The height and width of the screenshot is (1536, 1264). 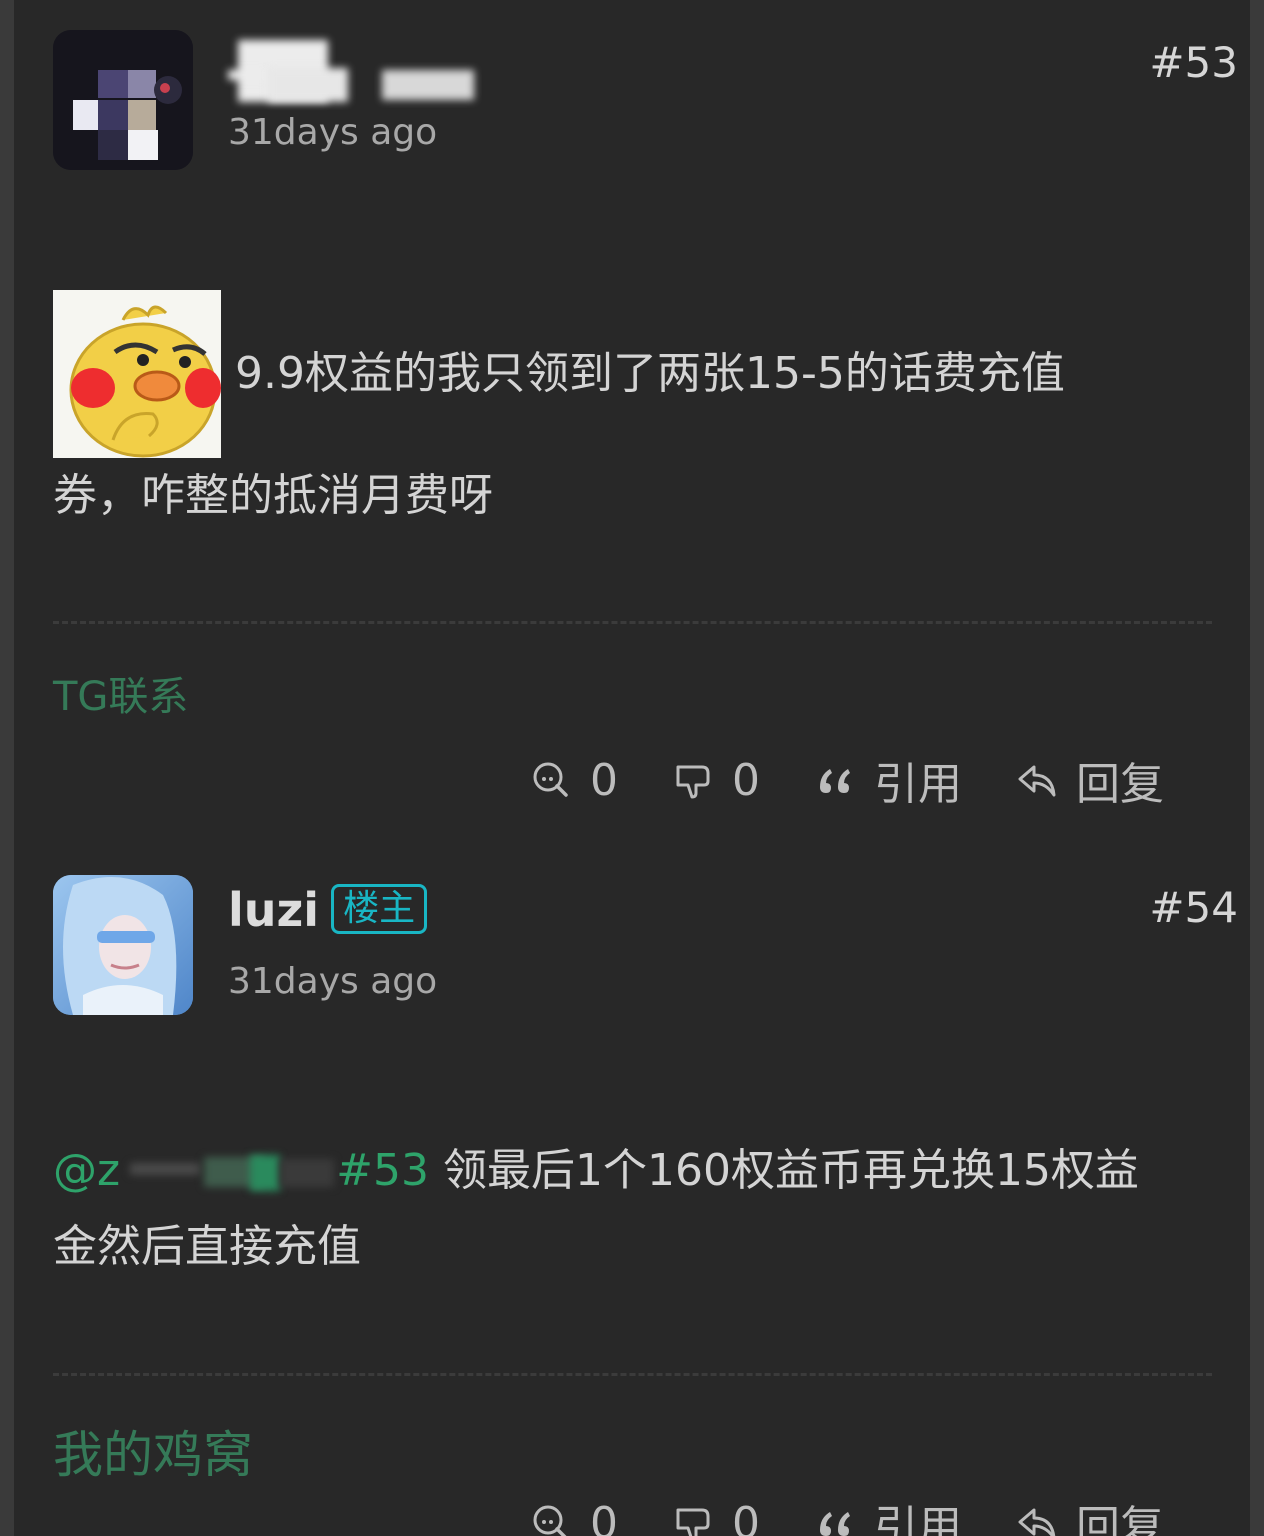 What do you see at coordinates (650, 373) in the screenshot?
I see `content-line-1: 9.9权益的我只领到了两张15-5的话费充值` at bounding box center [650, 373].